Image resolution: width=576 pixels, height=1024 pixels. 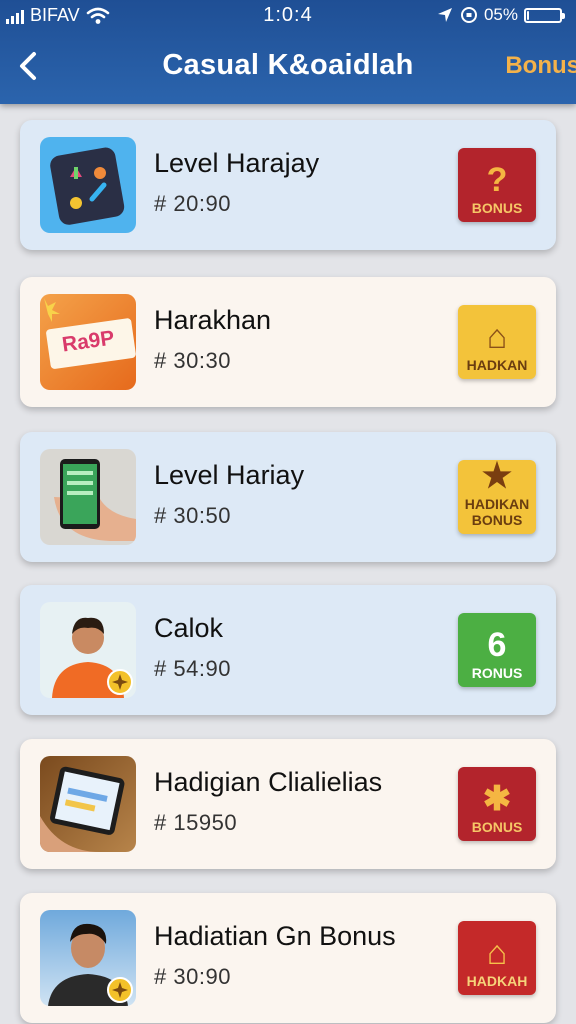 What do you see at coordinates (268, 782) in the screenshot?
I see `item-title: Hadigian Clialielias` at bounding box center [268, 782].